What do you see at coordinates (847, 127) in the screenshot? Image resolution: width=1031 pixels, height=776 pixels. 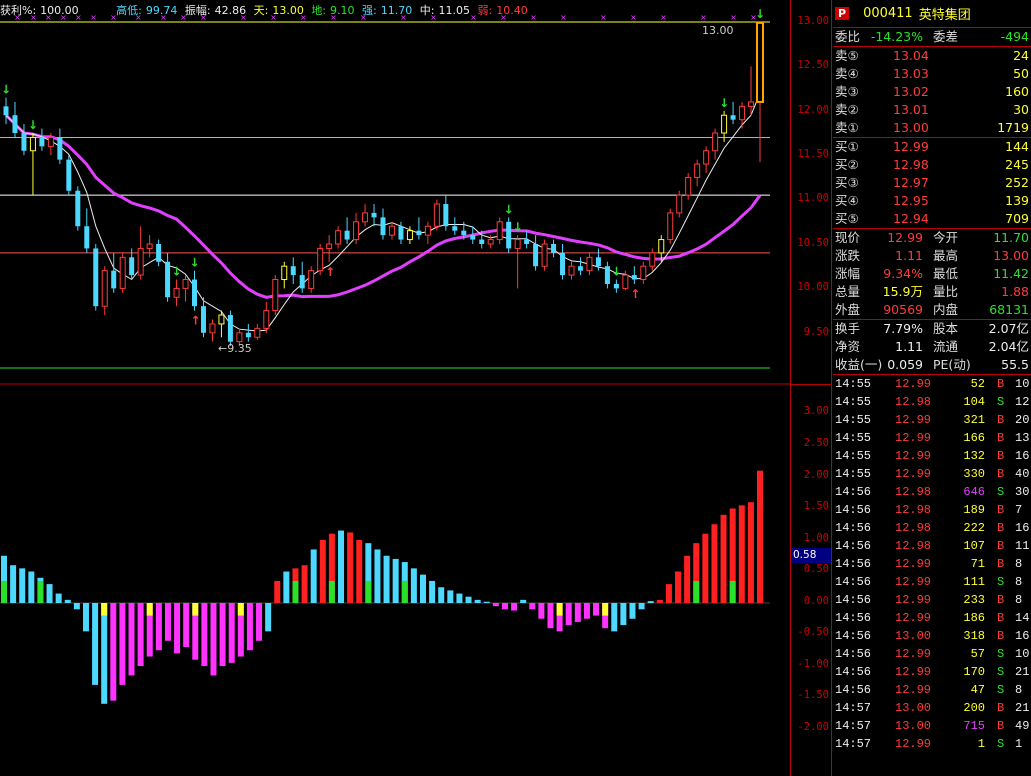 I see `asks-label: 卖①` at bounding box center [847, 127].